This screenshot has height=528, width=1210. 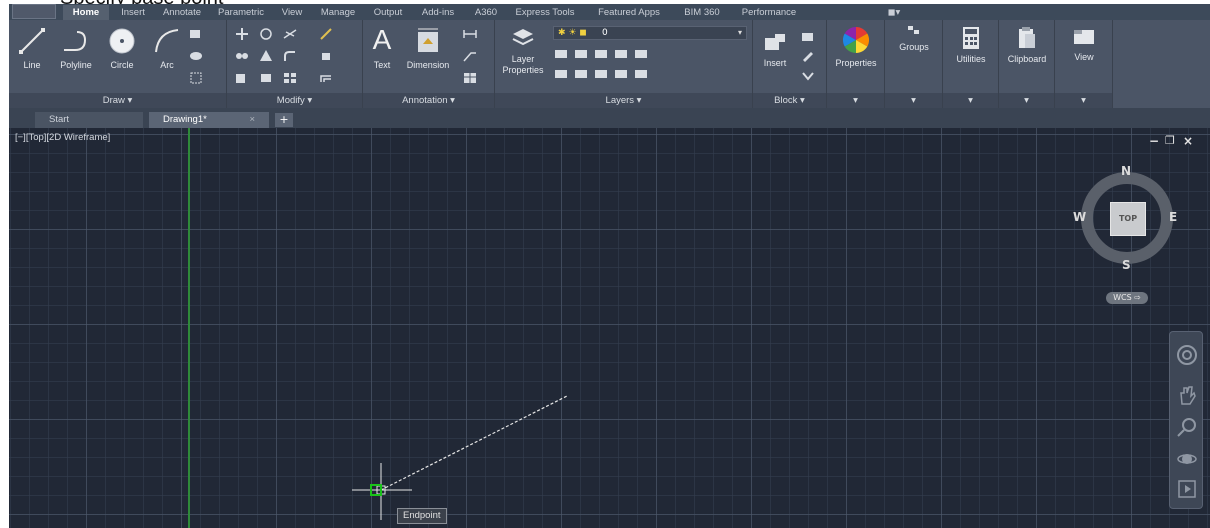 What do you see at coordinates (470, 78) in the screenshot?
I see `table-icon` at bounding box center [470, 78].